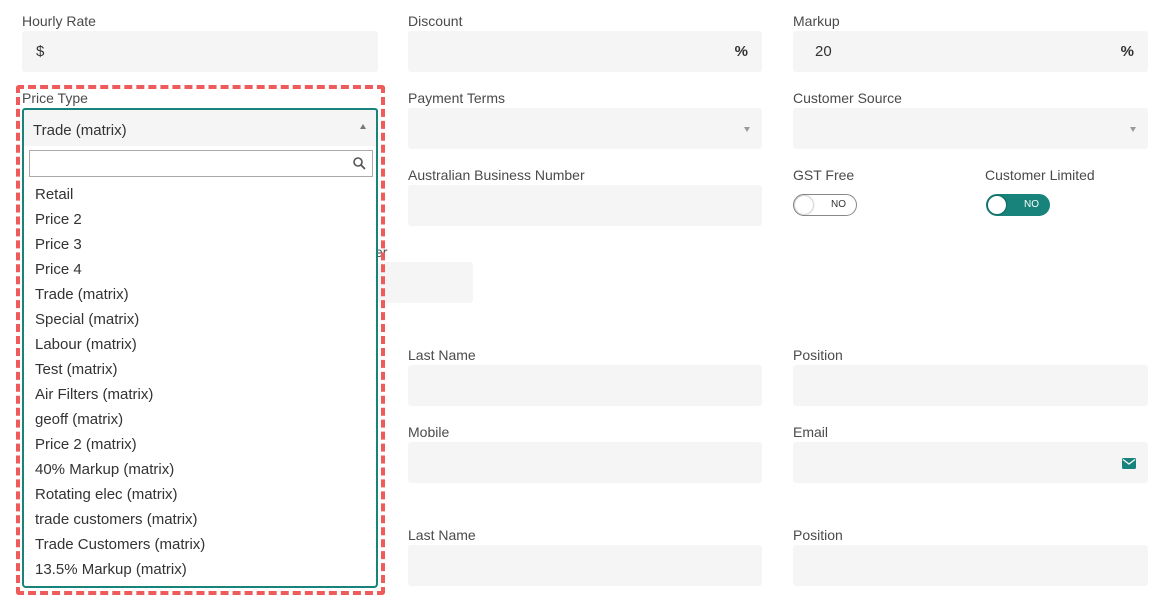  I want to click on markup-value: 20, so click(823, 51).